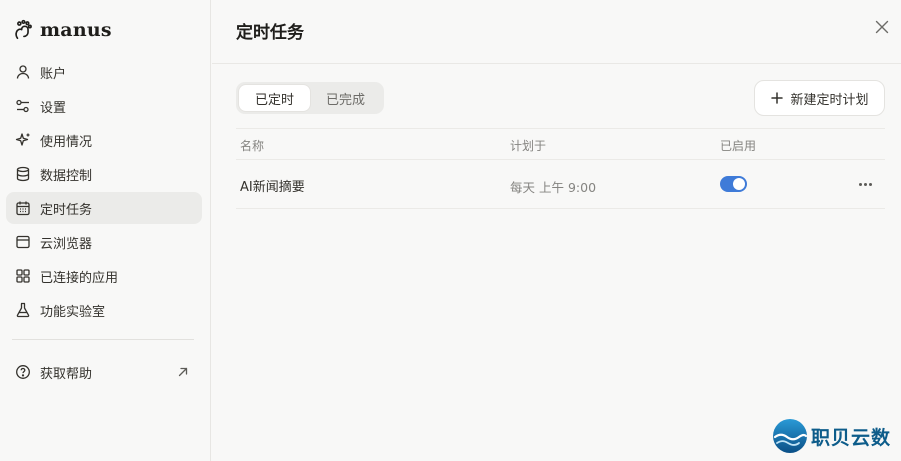 The height and width of the screenshot is (461, 901). What do you see at coordinates (66, 142) in the screenshot?
I see `sidebar-item-label: 使用情况` at bounding box center [66, 142].